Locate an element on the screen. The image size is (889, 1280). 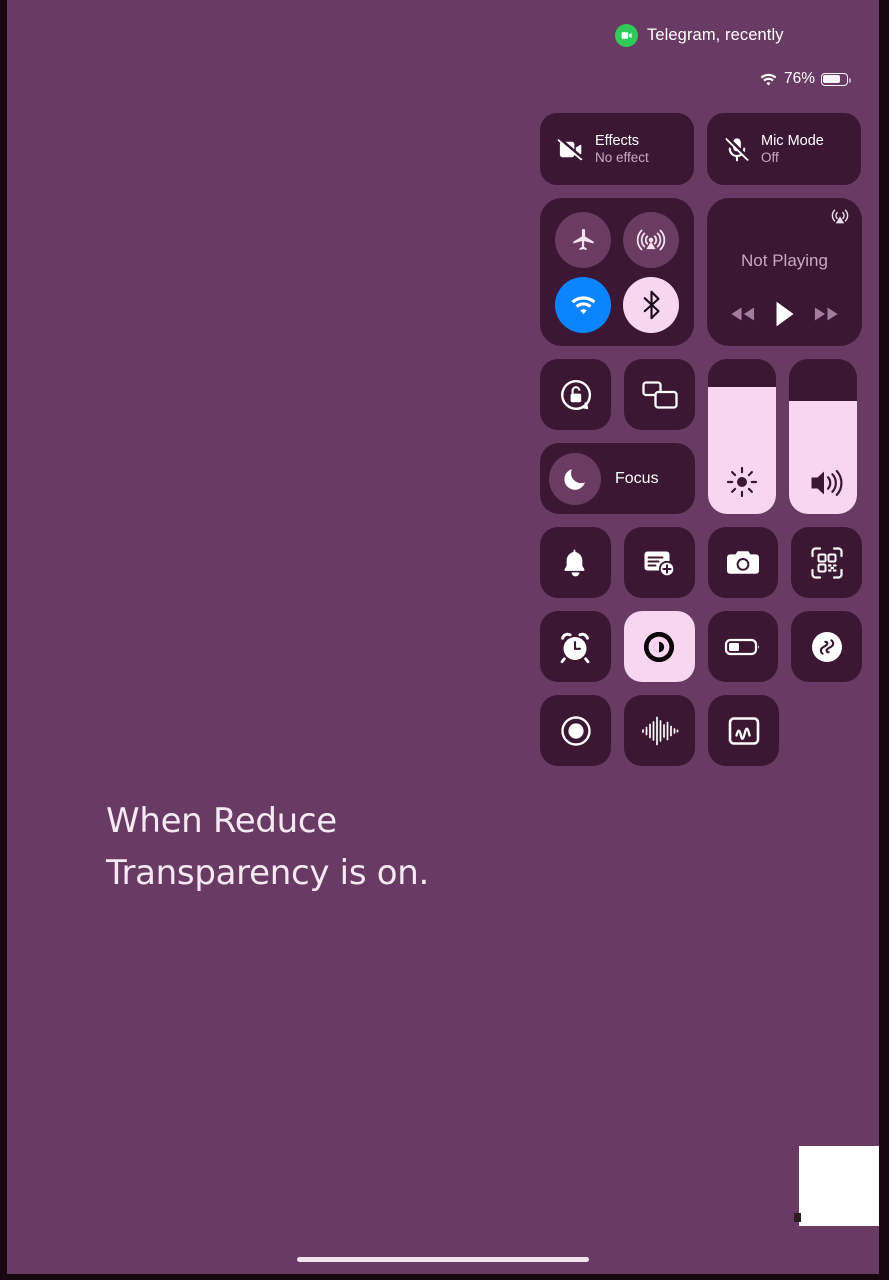
airdrop-button is located at coordinates (651, 239).